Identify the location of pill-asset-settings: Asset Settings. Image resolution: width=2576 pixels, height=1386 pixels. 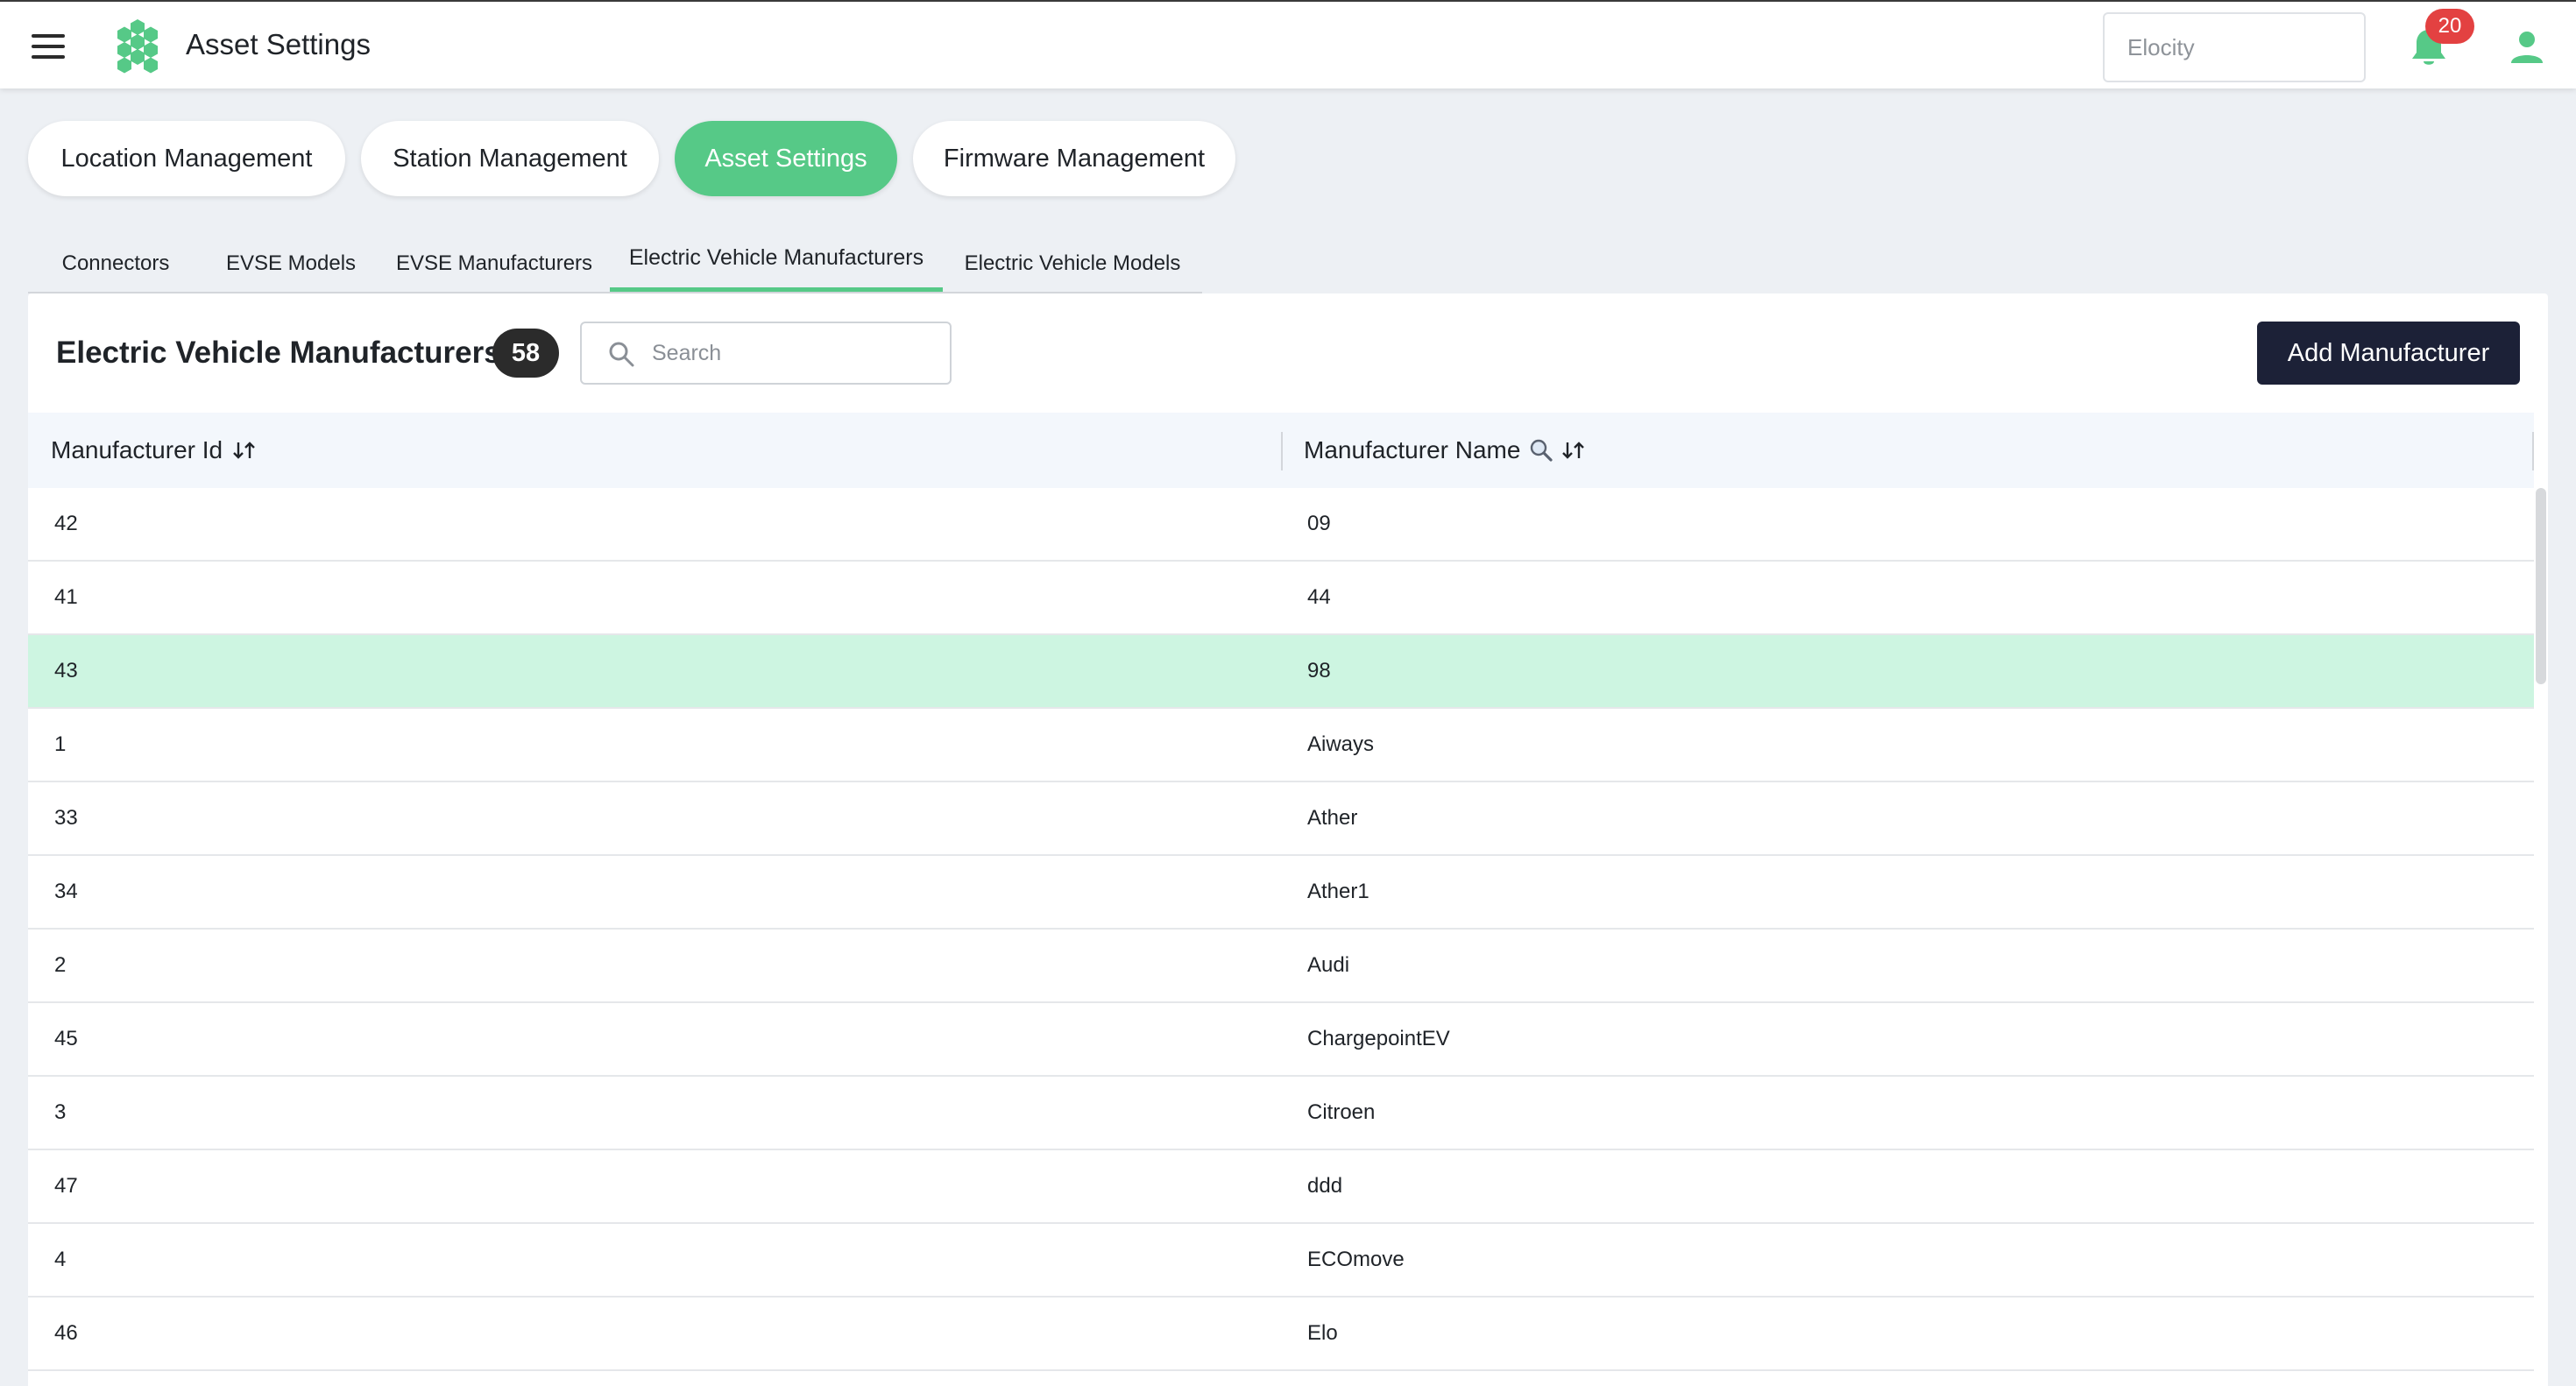
(786, 159).